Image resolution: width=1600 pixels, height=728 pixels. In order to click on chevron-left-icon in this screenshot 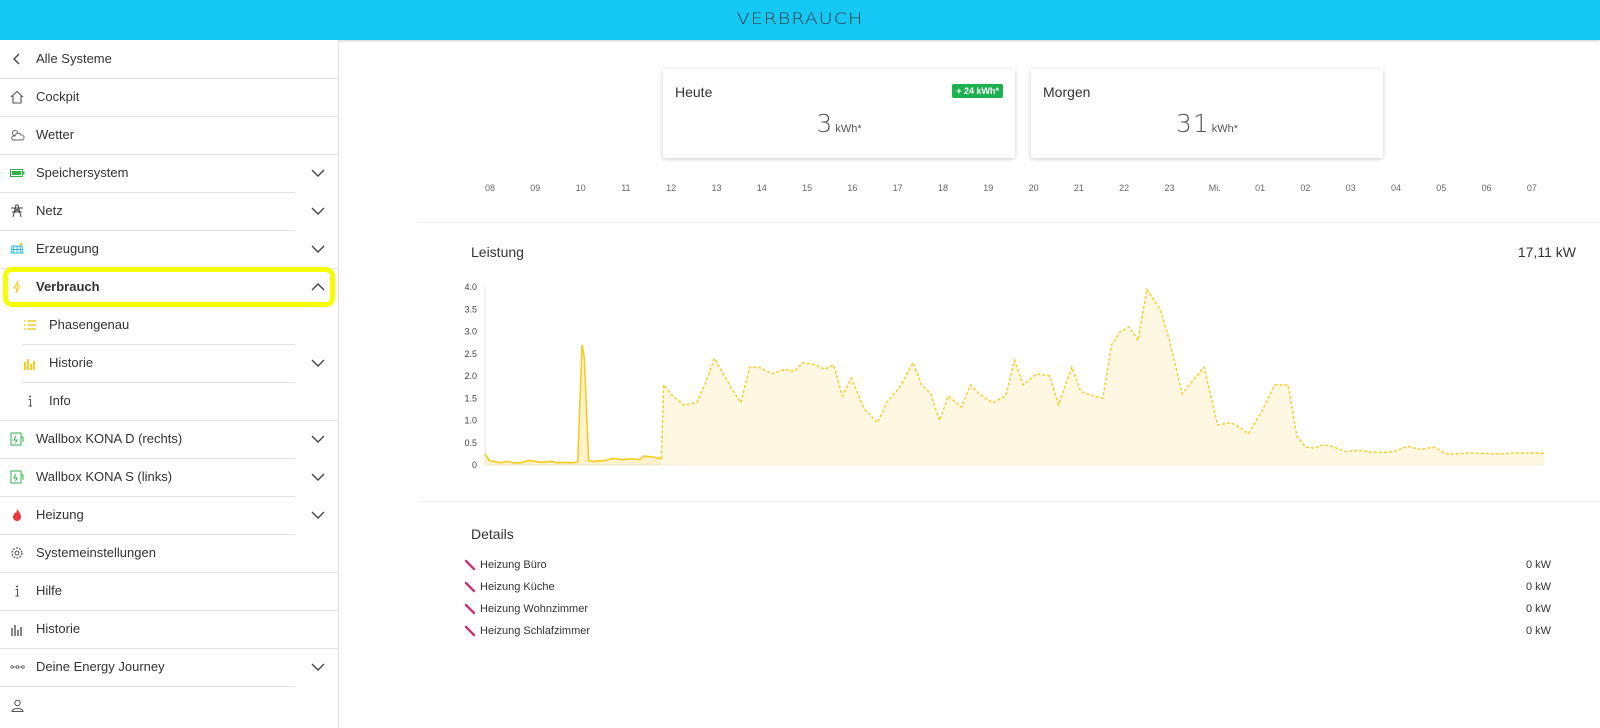, I will do `click(17, 59)`.